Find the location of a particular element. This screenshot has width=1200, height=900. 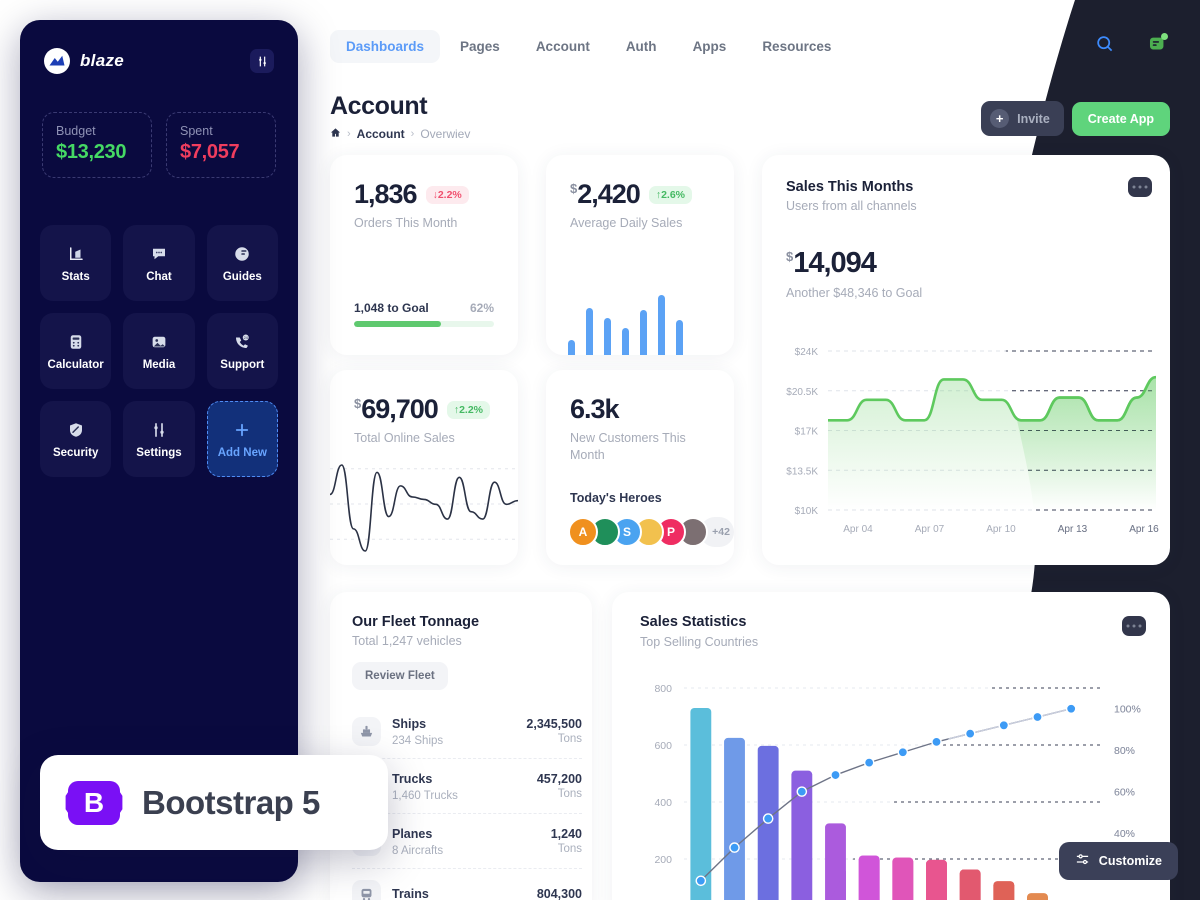

sidebar-tile-label: Settings is located at coordinates (159, 452).